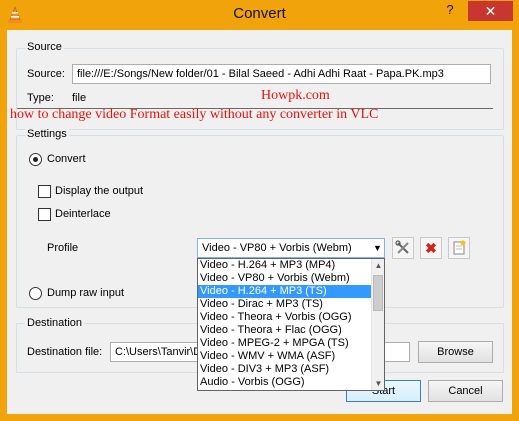 Image resolution: width=519 pixels, height=421 pixels. Describe the element at coordinates (284, 278) in the screenshot. I see `profile-option: Video - VP80 + Vorbis (Webm)` at that location.